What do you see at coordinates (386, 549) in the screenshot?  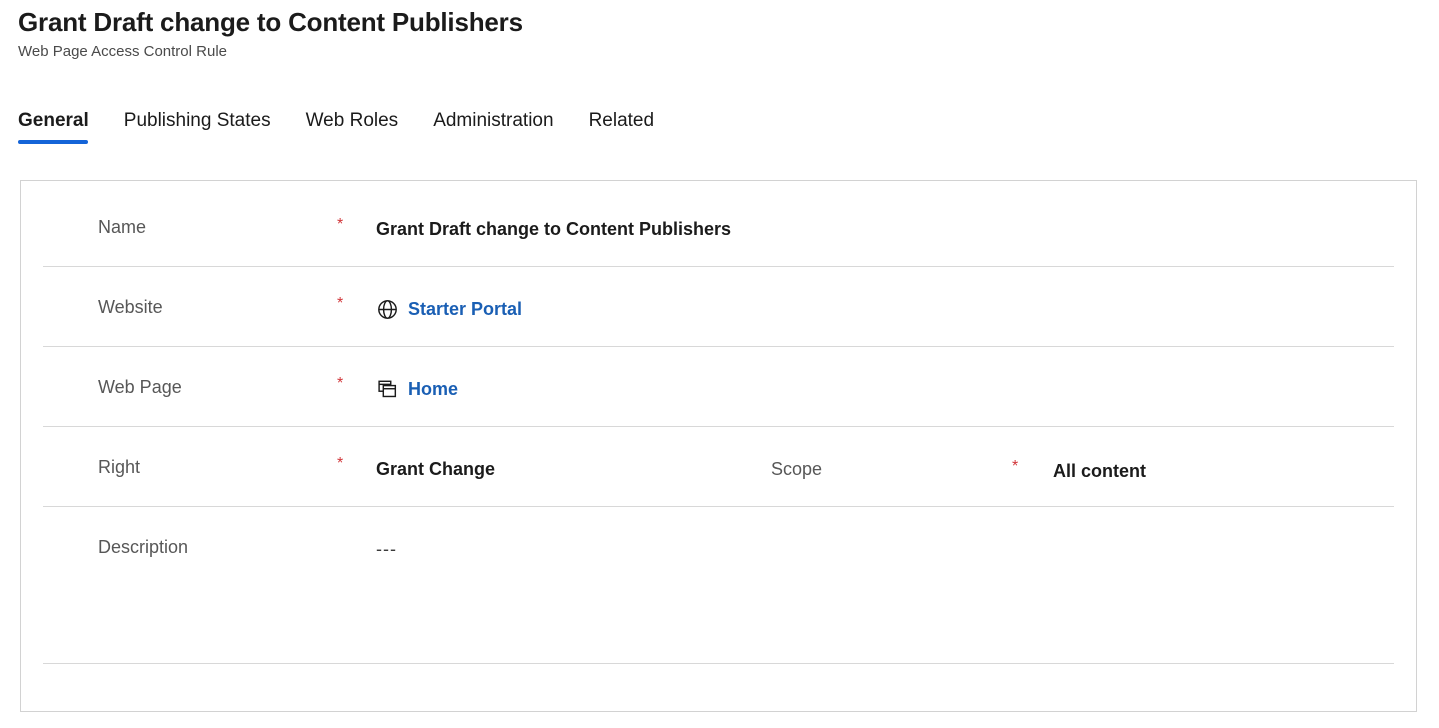 I see `field-description-value: ---` at bounding box center [386, 549].